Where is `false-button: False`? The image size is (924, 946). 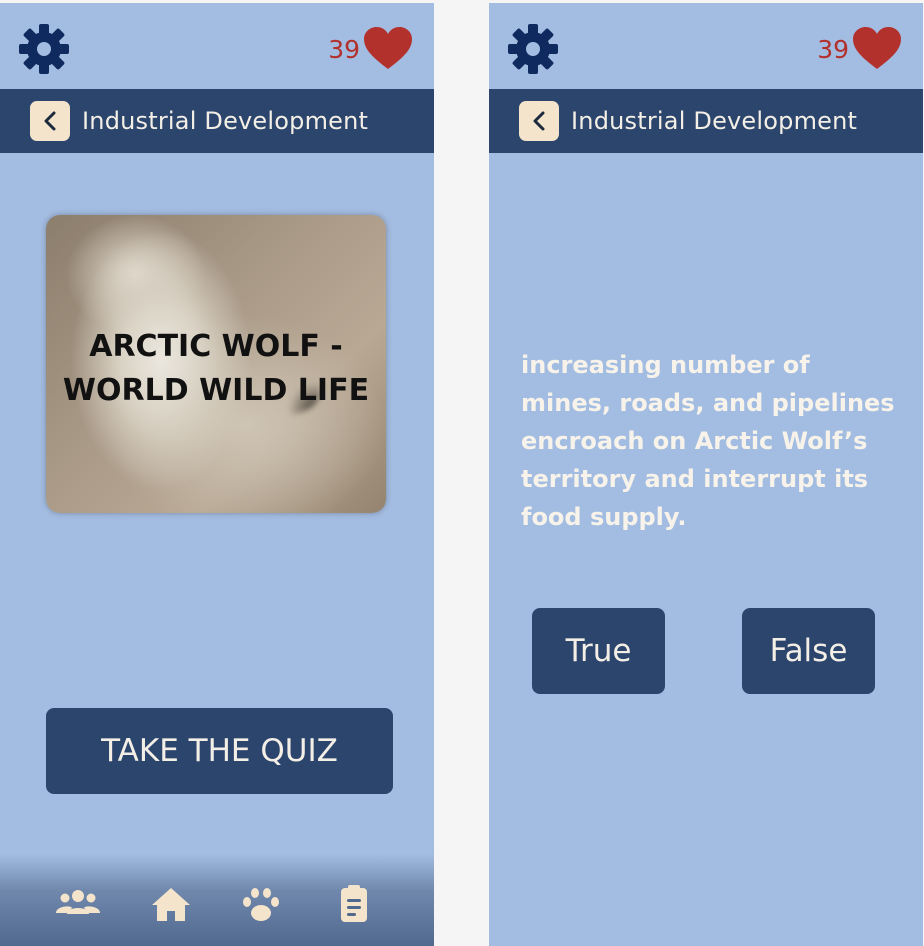
false-button: False is located at coordinates (808, 651).